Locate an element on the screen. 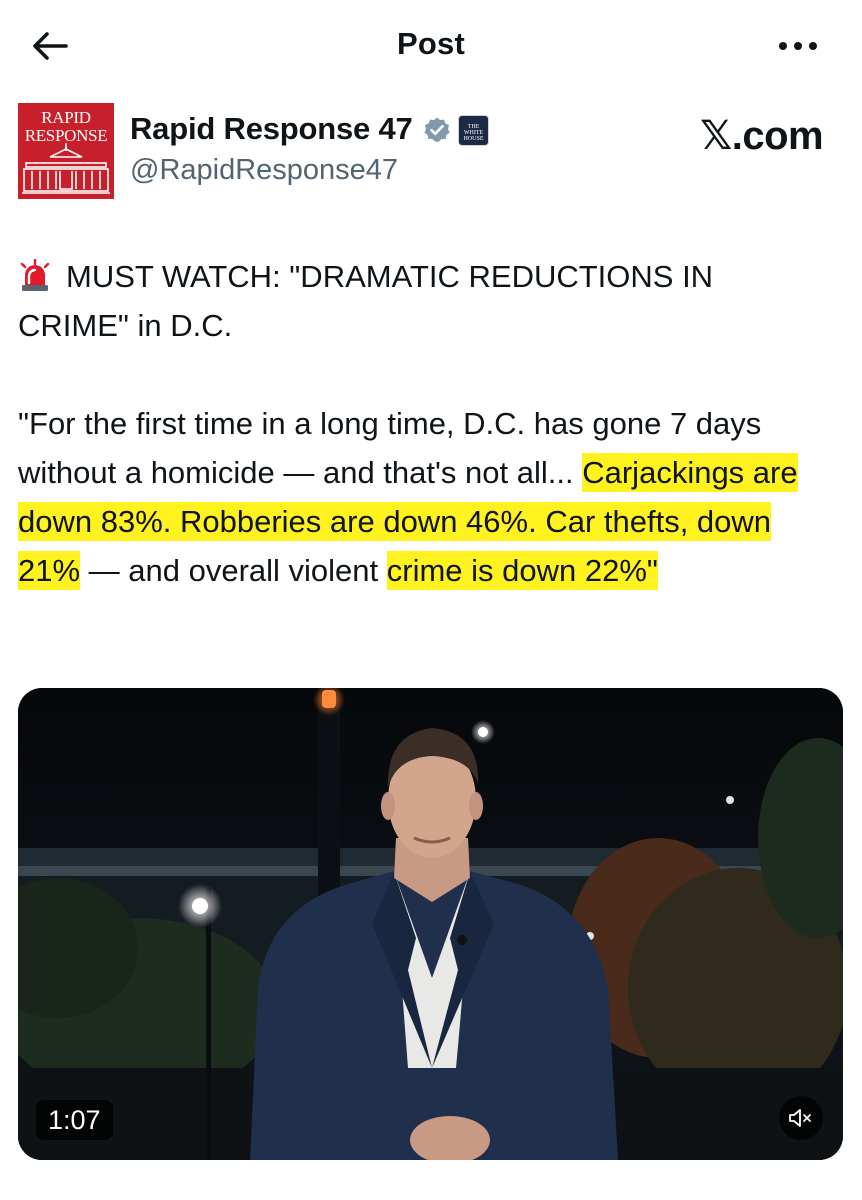 The width and height of the screenshot is (862, 1200). more-options-button is located at coordinates (798, 46).